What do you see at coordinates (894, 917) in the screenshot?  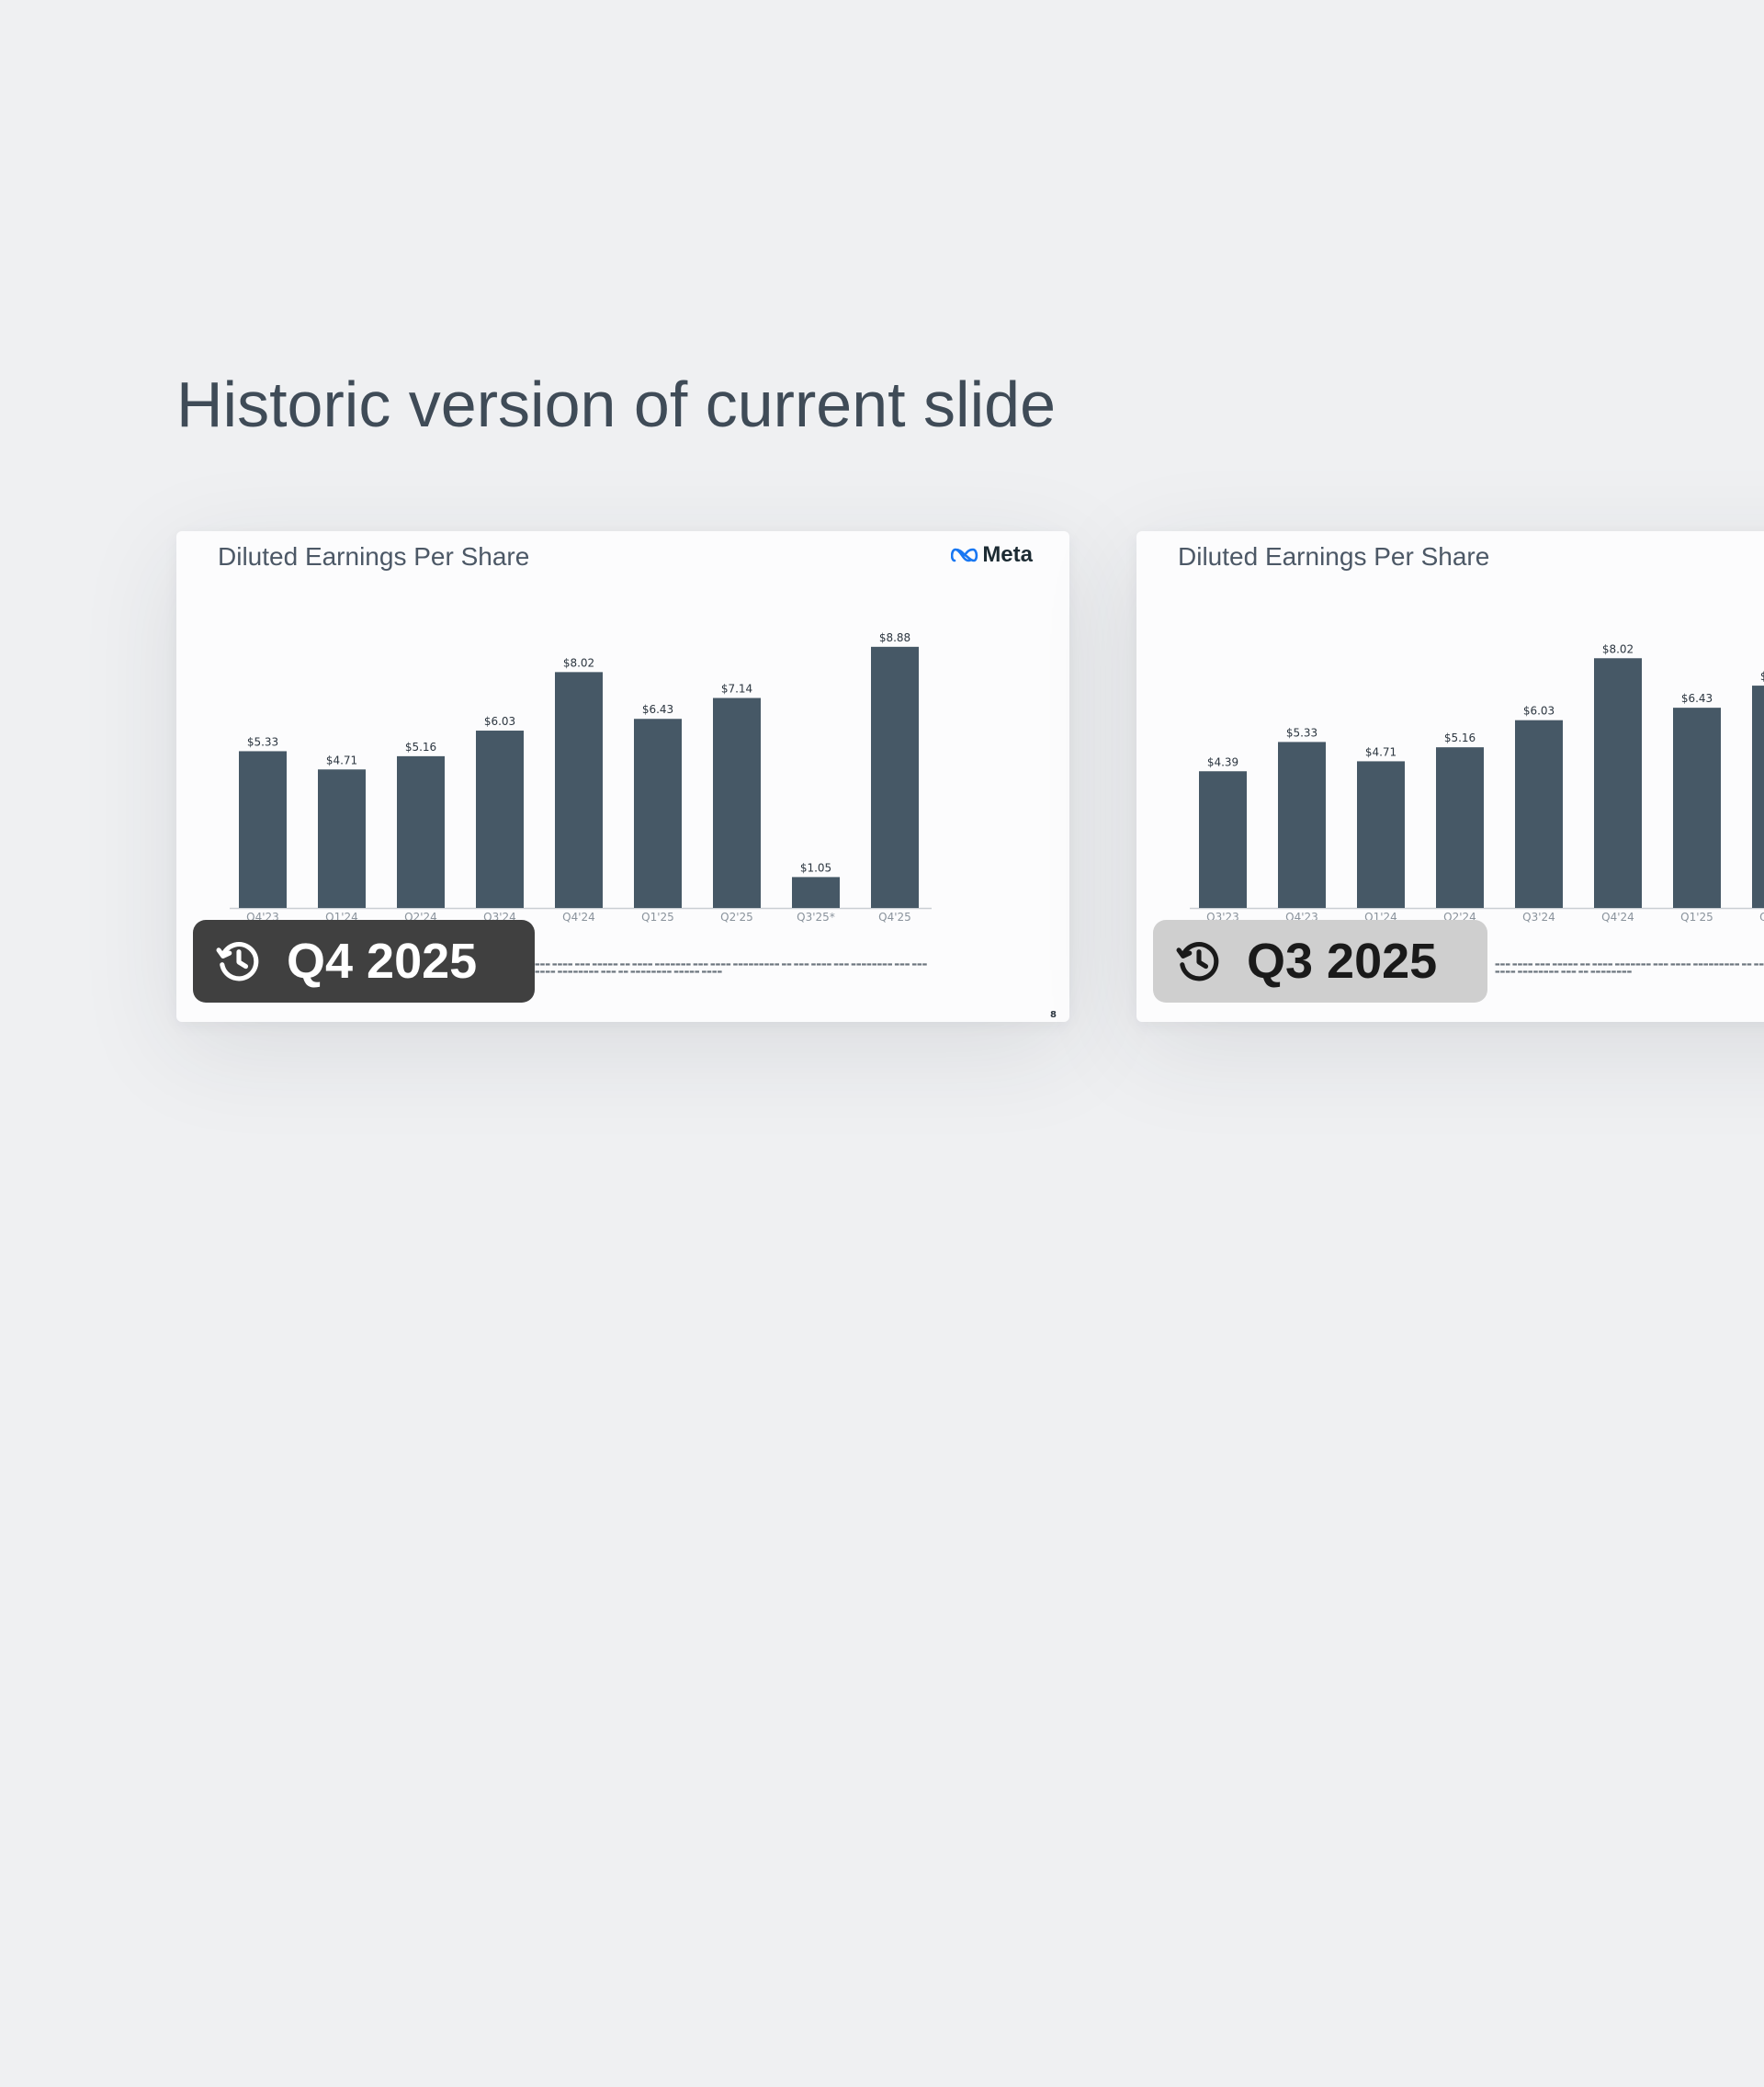 I see `x-tick-label: Q4'25` at bounding box center [894, 917].